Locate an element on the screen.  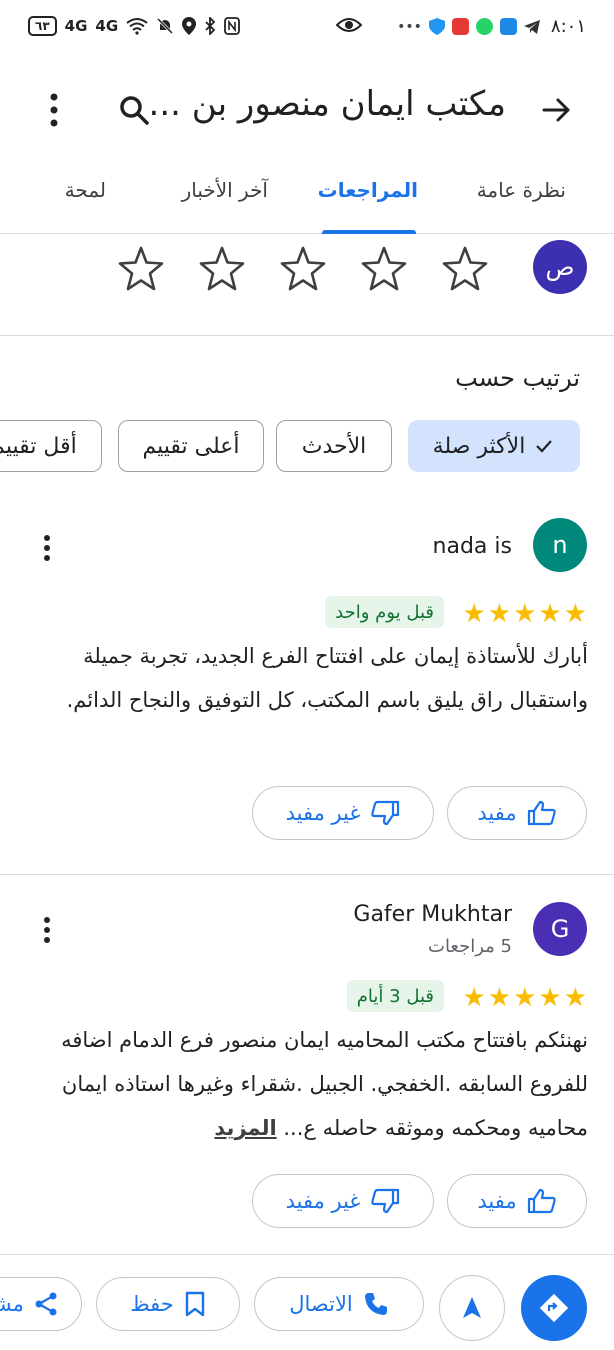
divider is located at coordinates (307, 874).